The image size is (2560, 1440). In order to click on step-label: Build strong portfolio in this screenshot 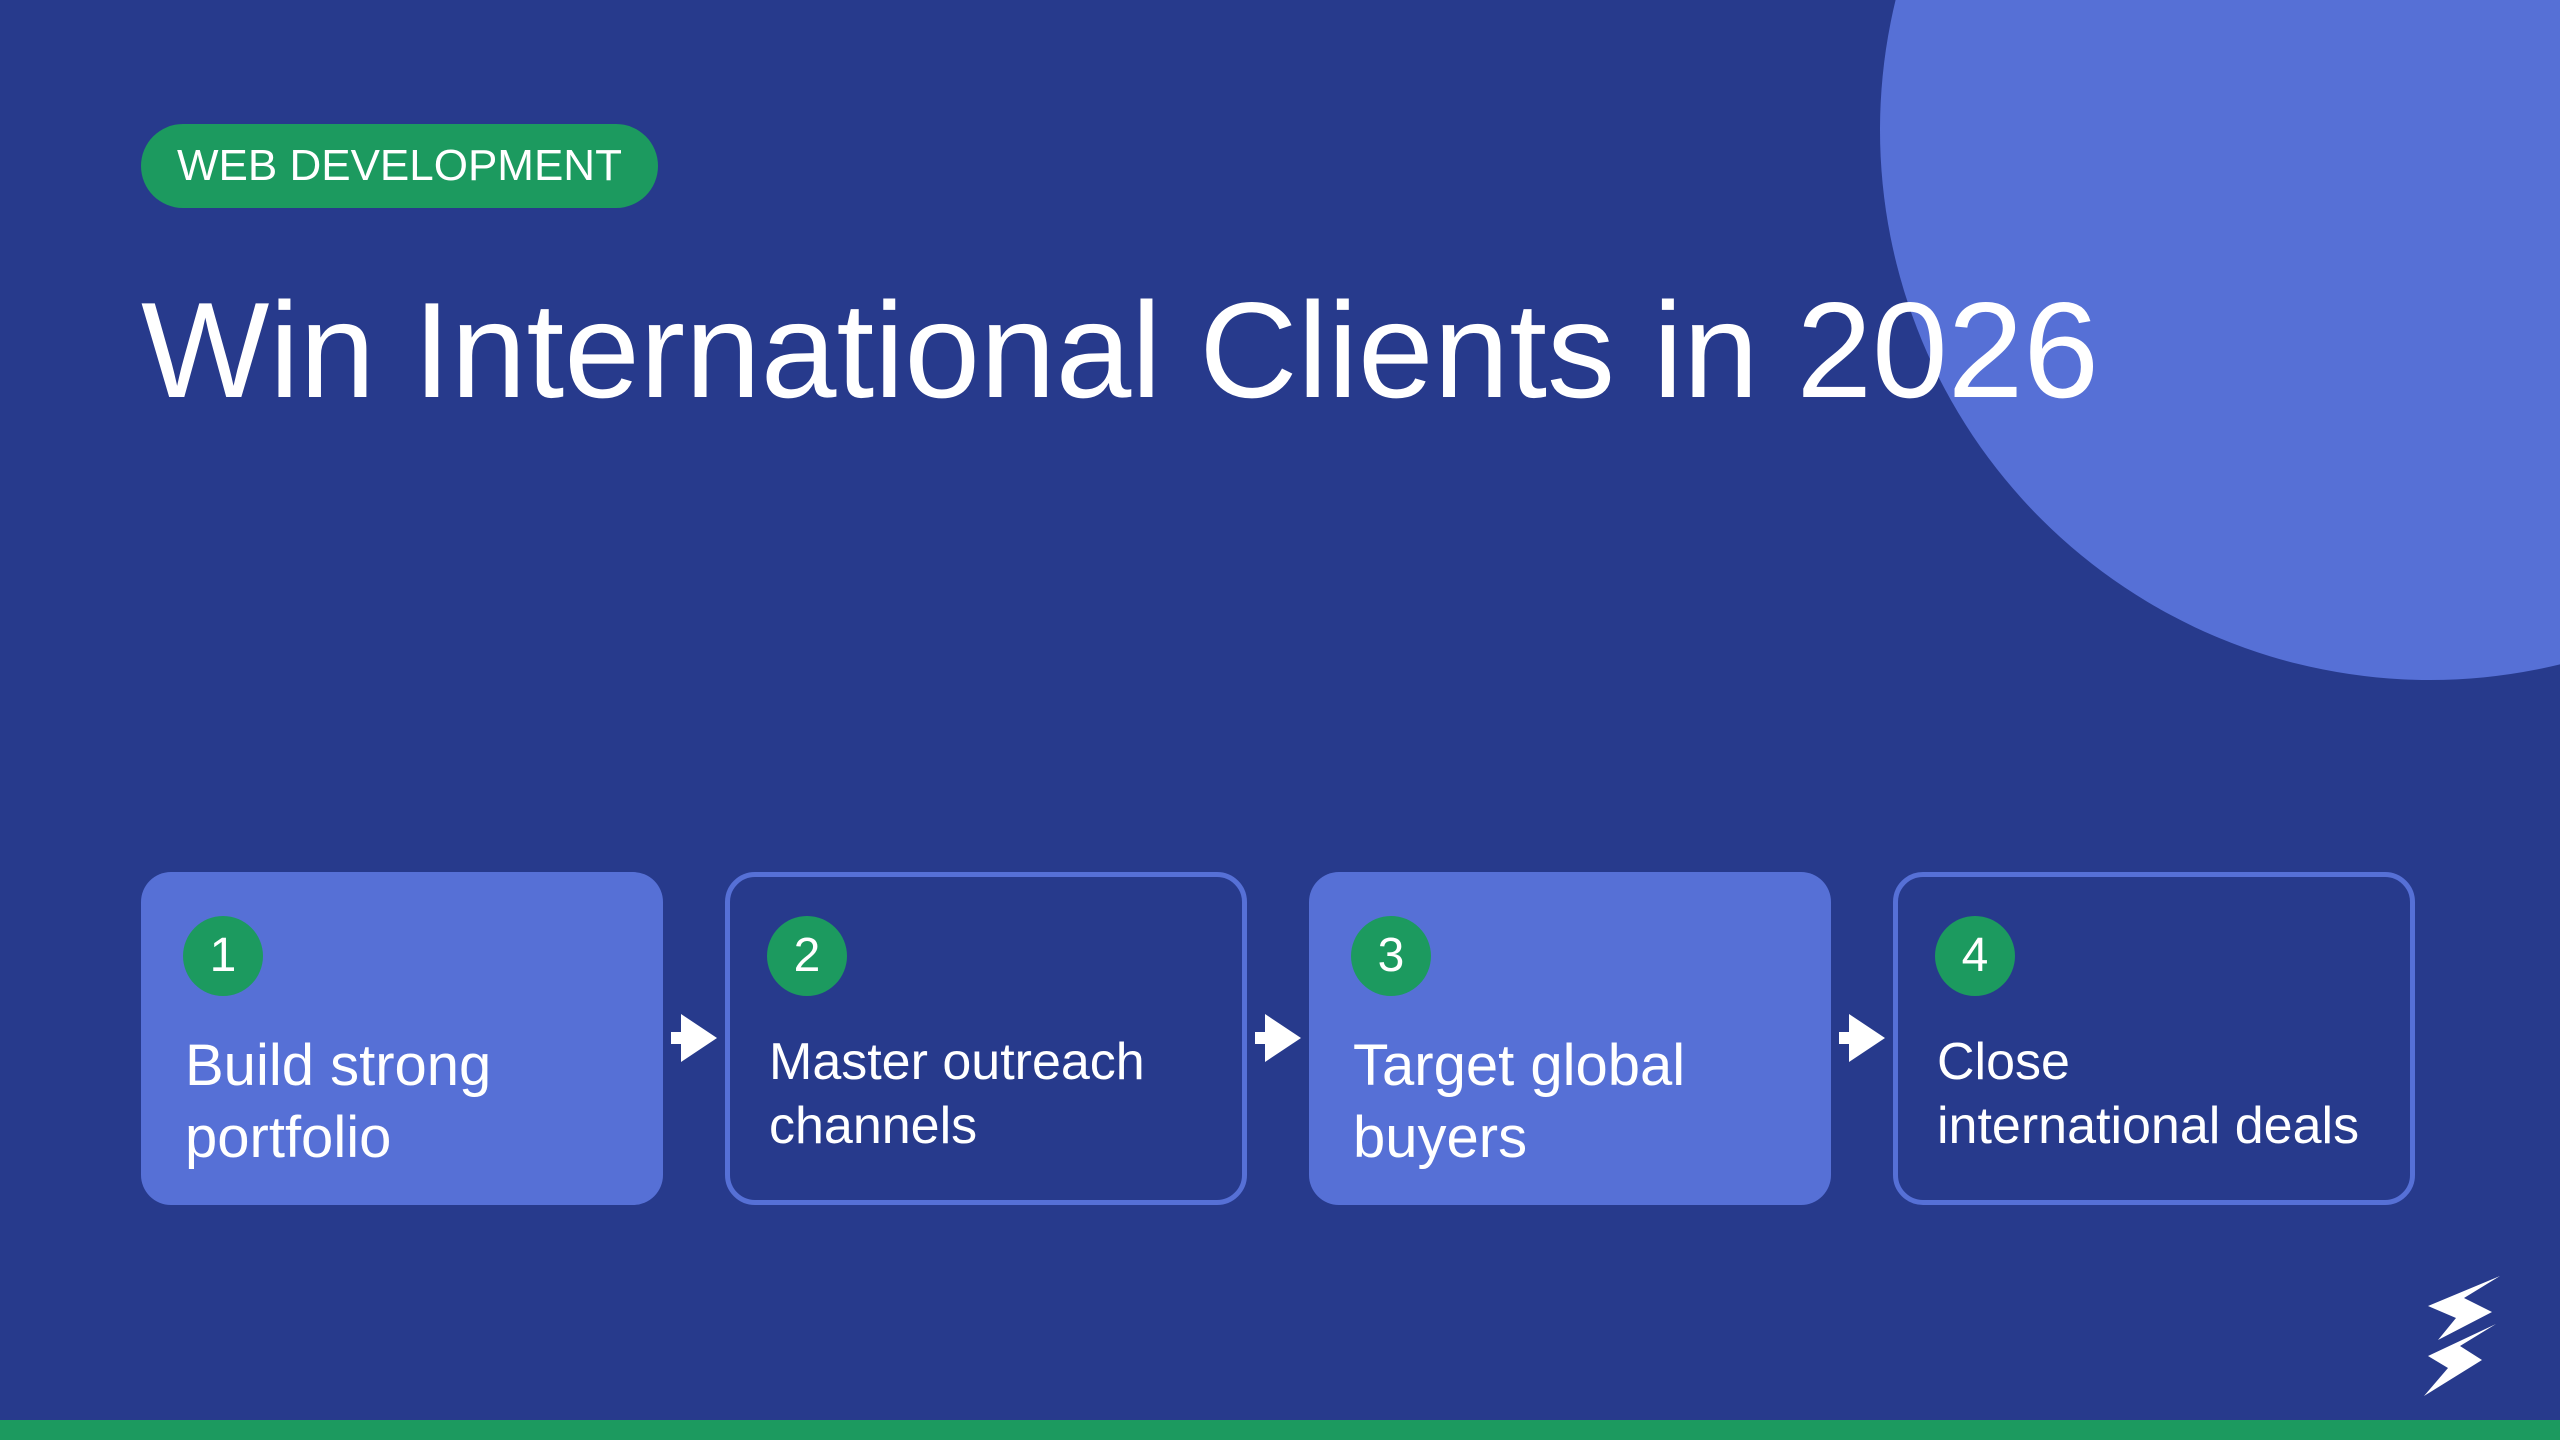, I will do `click(338, 1101)`.